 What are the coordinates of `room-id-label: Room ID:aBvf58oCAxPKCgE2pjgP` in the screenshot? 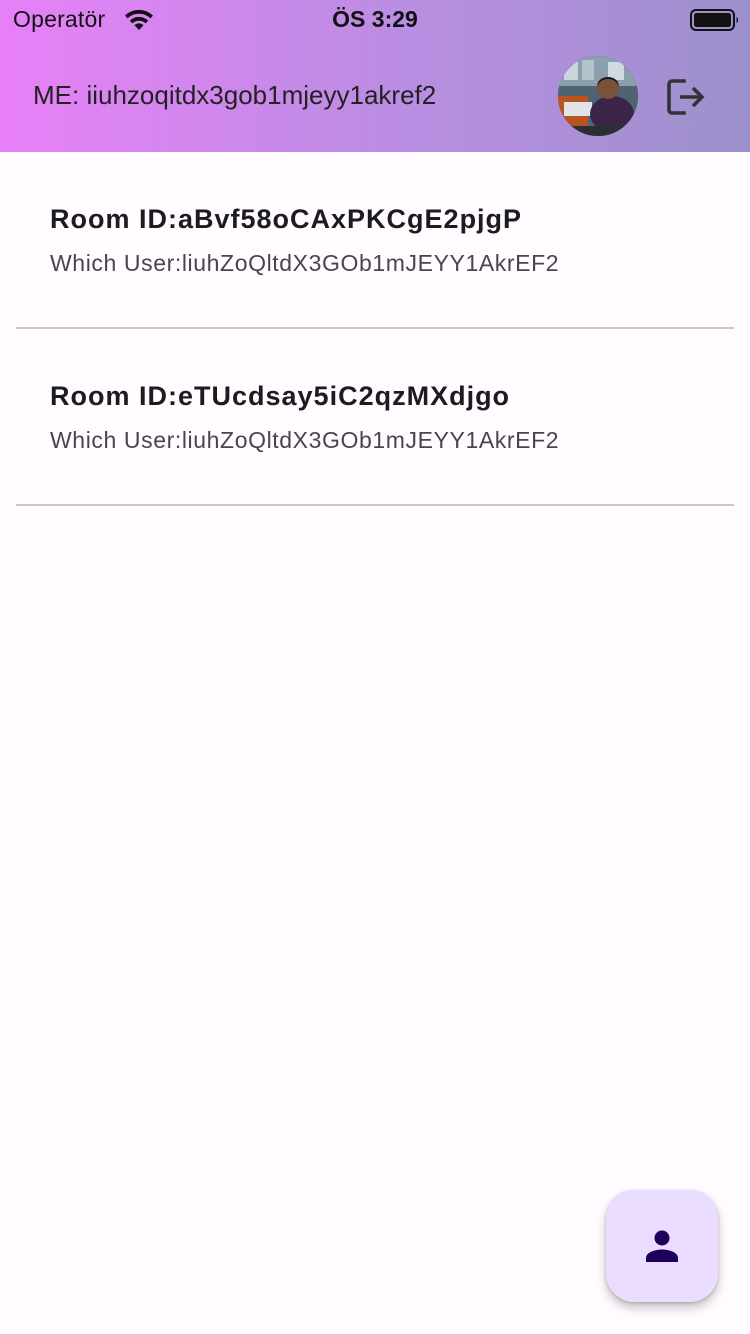 It's located at (286, 219).